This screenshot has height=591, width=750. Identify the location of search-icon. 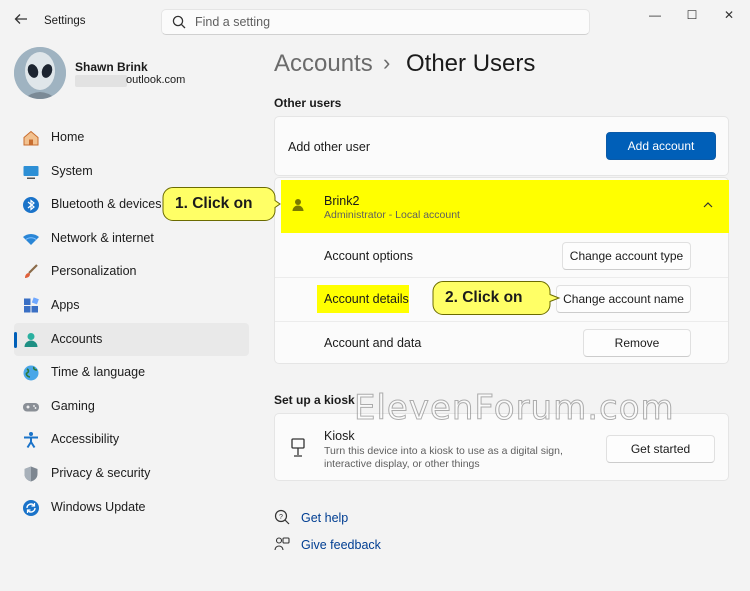
(179, 22).